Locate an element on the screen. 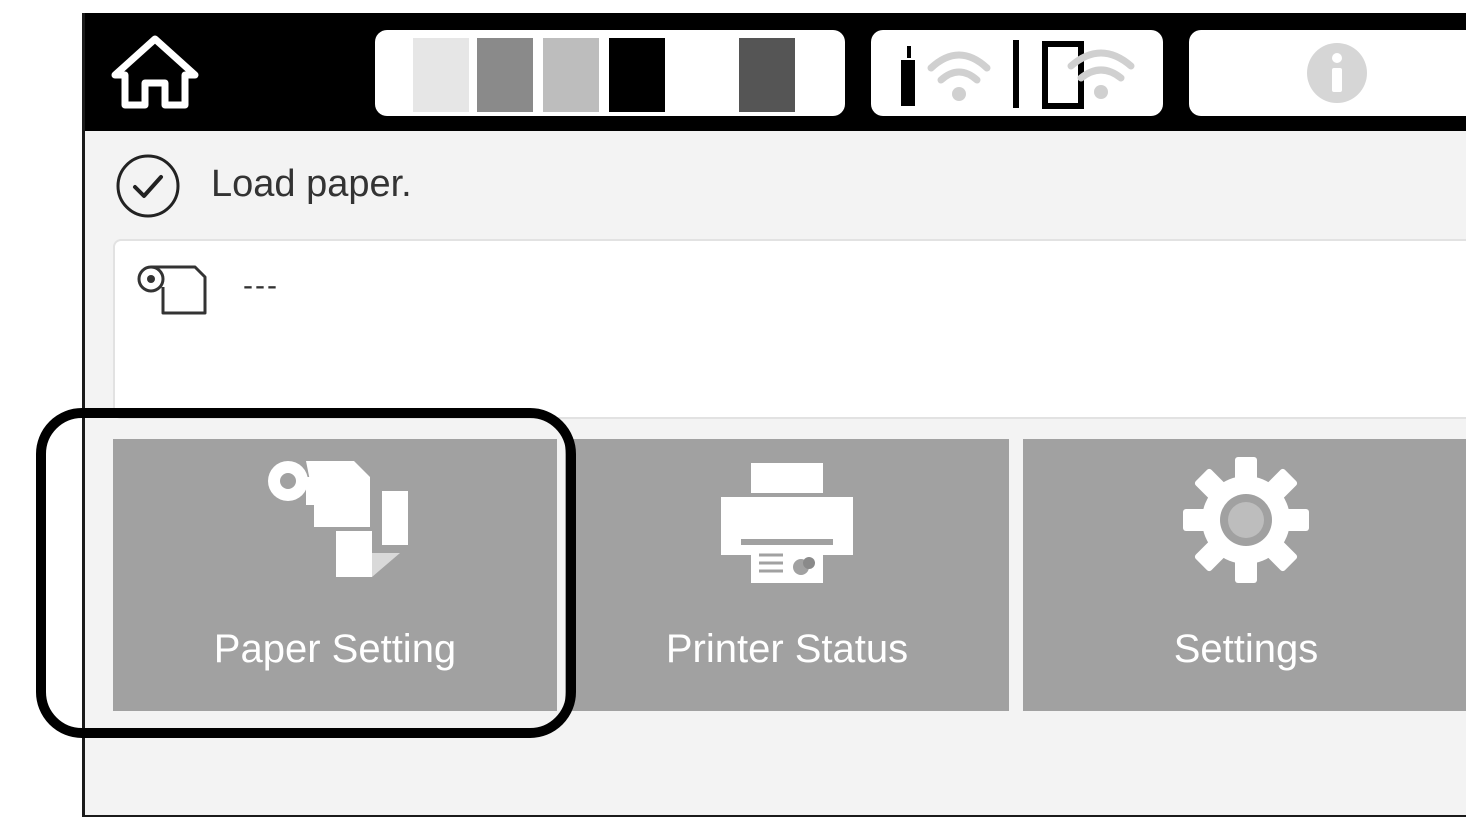 Image resolution: width=1466 pixels, height=817 pixels. paper-value: --- is located at coordinates (261, 285).